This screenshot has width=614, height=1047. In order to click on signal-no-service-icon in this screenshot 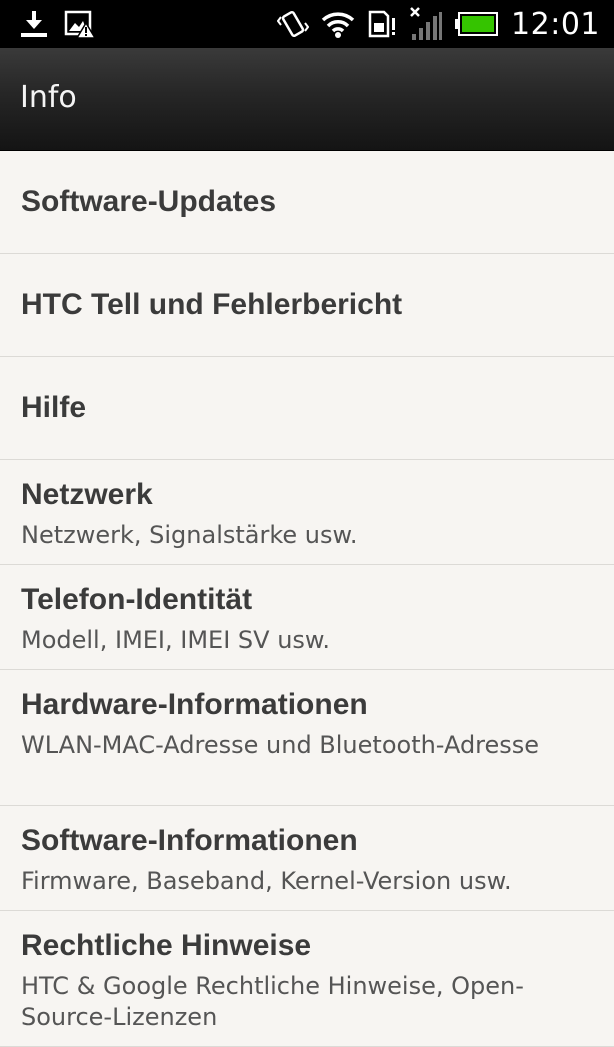, I will do `click(426, 24)`.